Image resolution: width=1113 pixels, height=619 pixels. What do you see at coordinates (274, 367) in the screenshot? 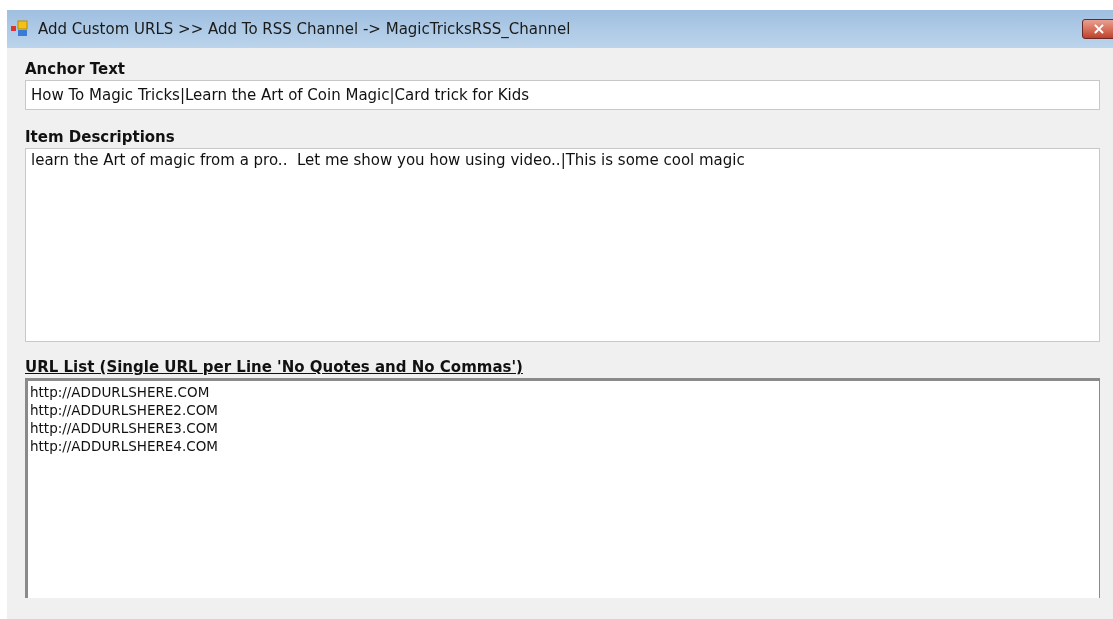
I see `field-label: URL List (Single URL per Line 'No Quotes and No Commas')` at bounding box center [274, 367].